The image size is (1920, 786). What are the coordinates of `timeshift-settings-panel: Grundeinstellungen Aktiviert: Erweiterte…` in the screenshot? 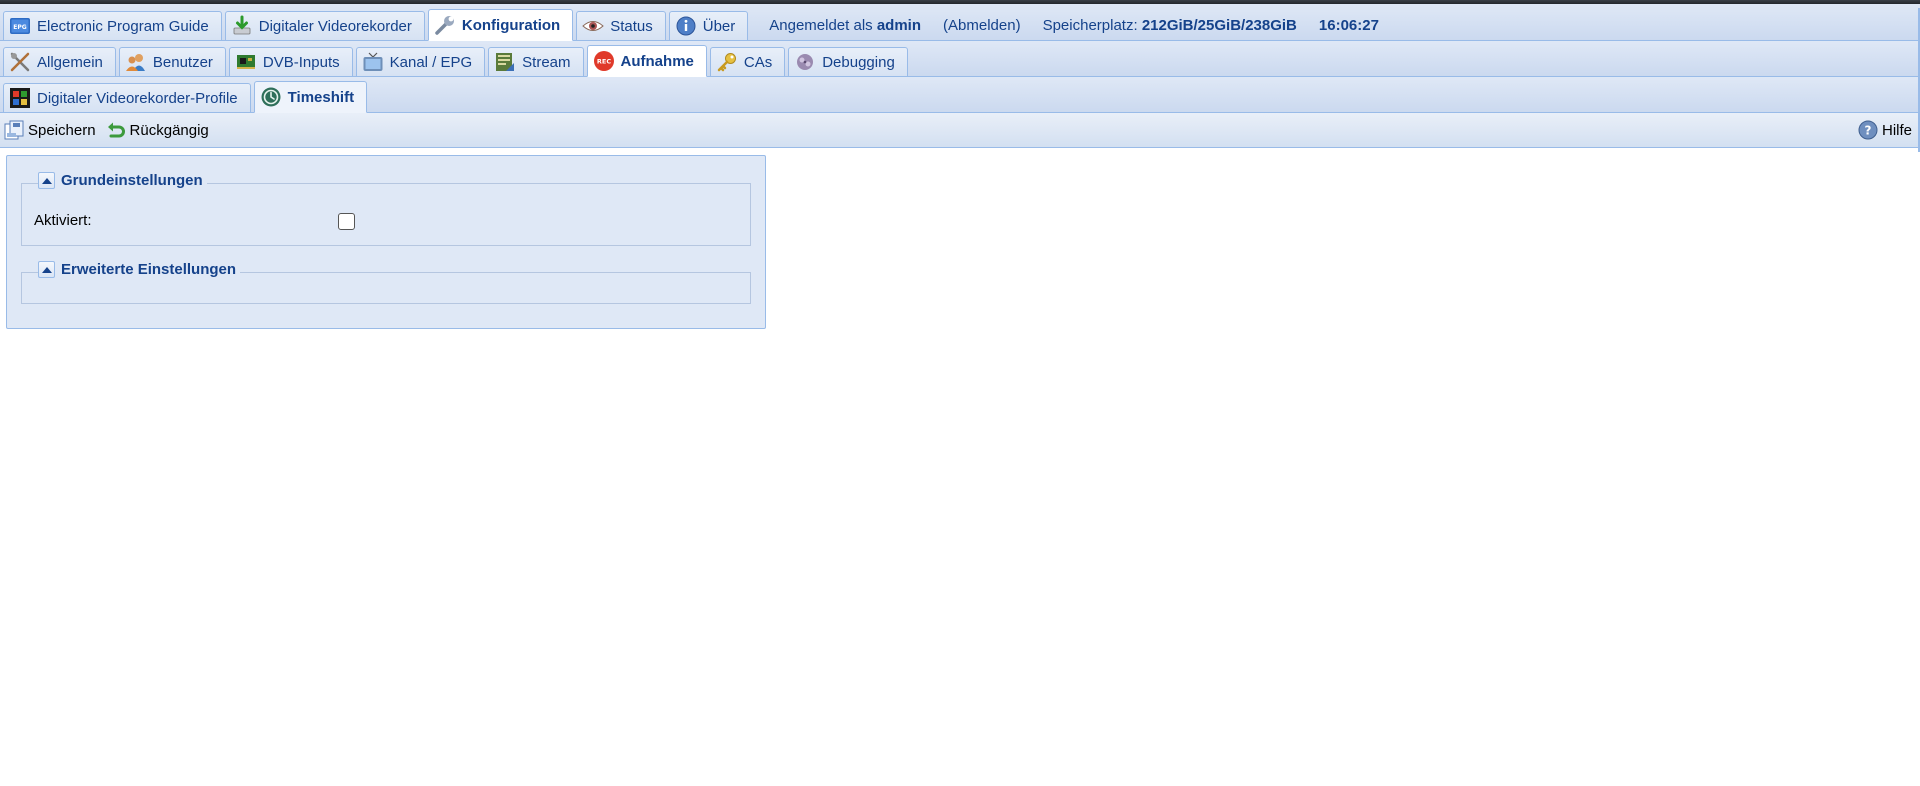 It's located at (386, 242).